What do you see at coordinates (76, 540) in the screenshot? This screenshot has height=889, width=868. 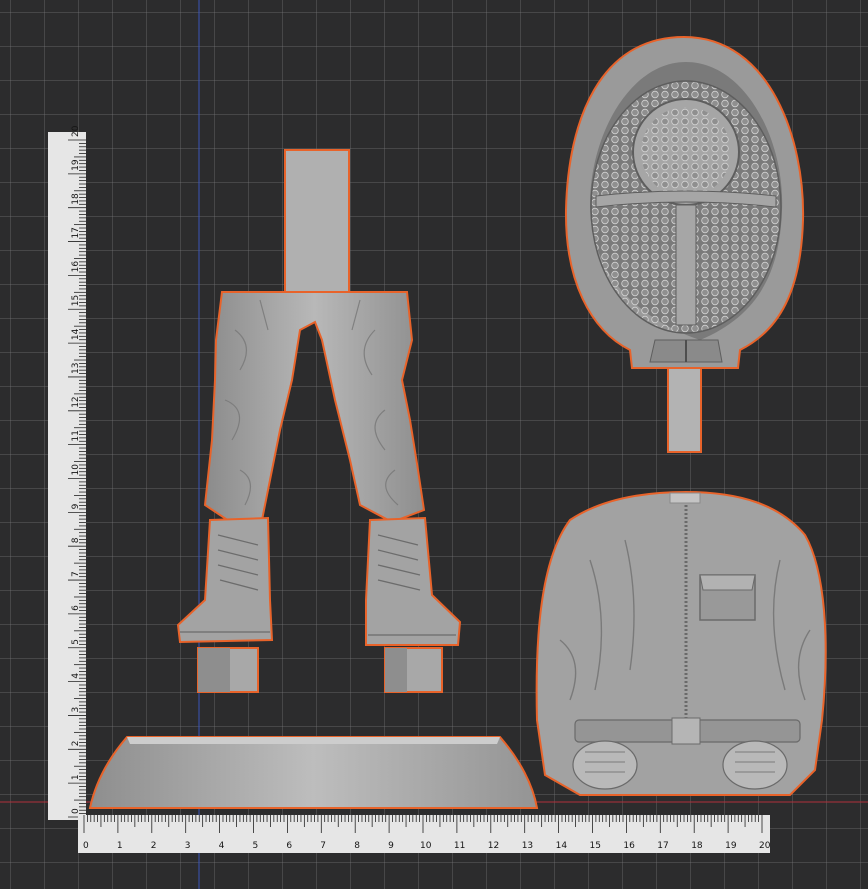 I see `vertical-ruler-label: 8` at bounding box center [76, 540].